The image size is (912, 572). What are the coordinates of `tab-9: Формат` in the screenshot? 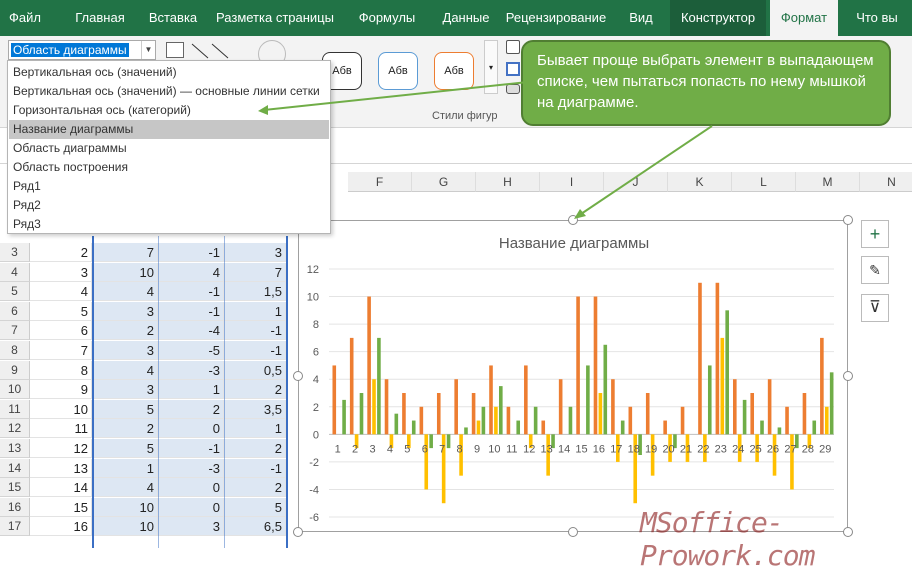 It's located at (804, 18).